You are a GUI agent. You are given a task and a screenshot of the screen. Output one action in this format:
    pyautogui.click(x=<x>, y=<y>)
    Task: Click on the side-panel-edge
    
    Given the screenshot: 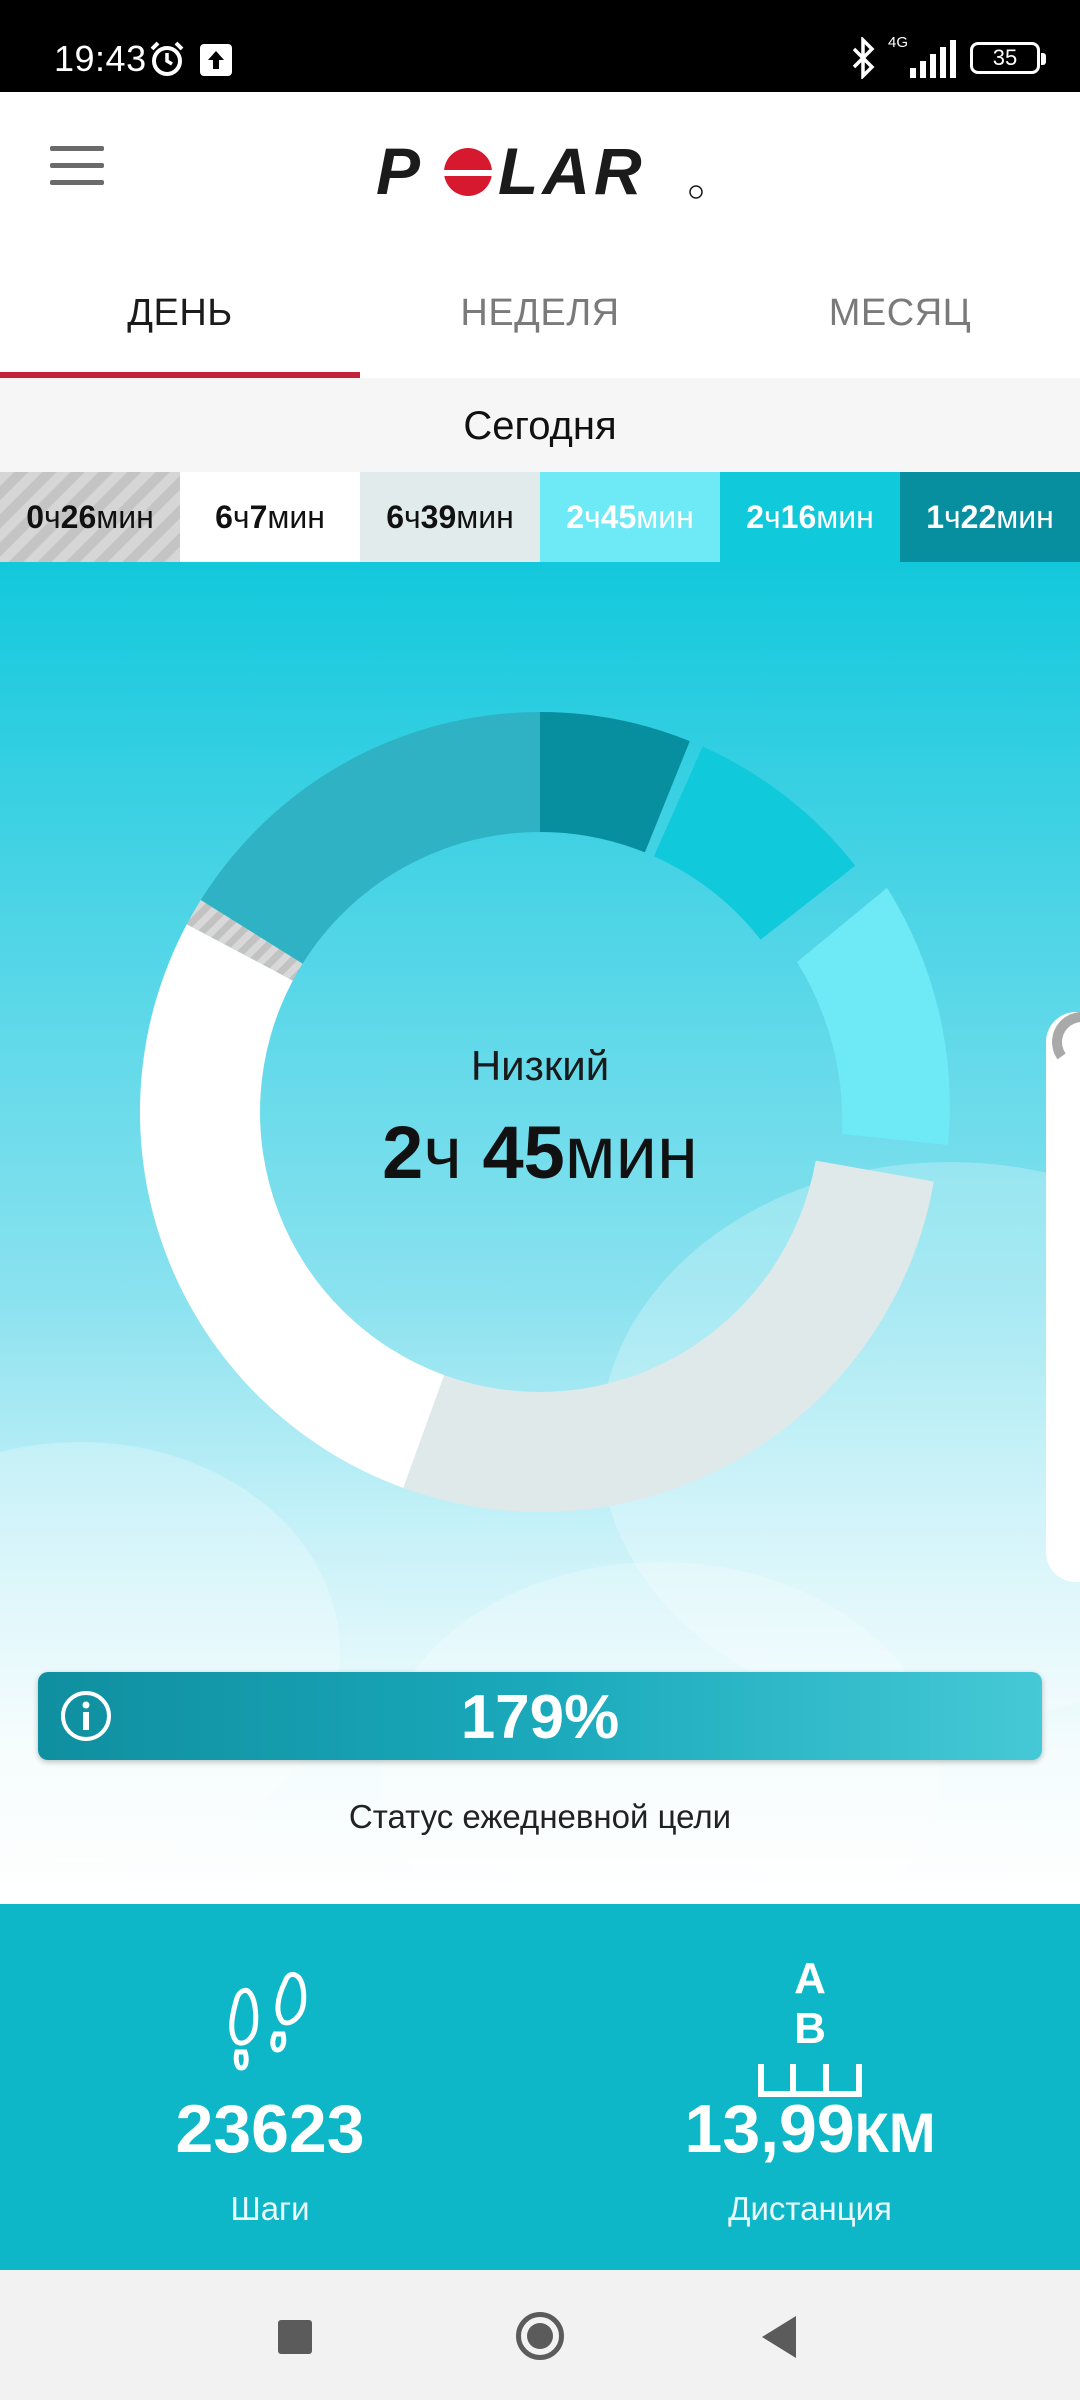 What is the action you would take?
    pyautogui.click(x=1063, y=1297)
    